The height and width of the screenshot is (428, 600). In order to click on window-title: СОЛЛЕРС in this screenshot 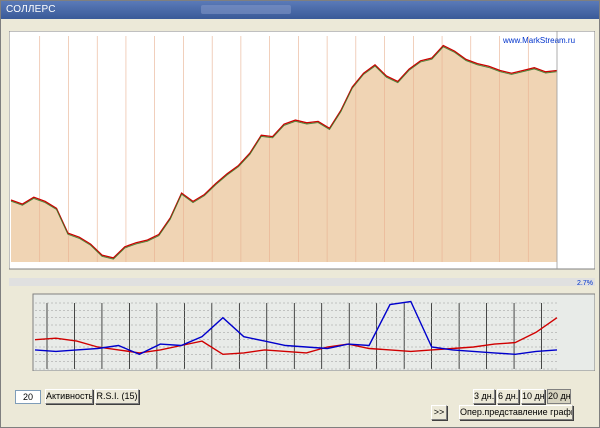, I will do `click(31, 9)`.